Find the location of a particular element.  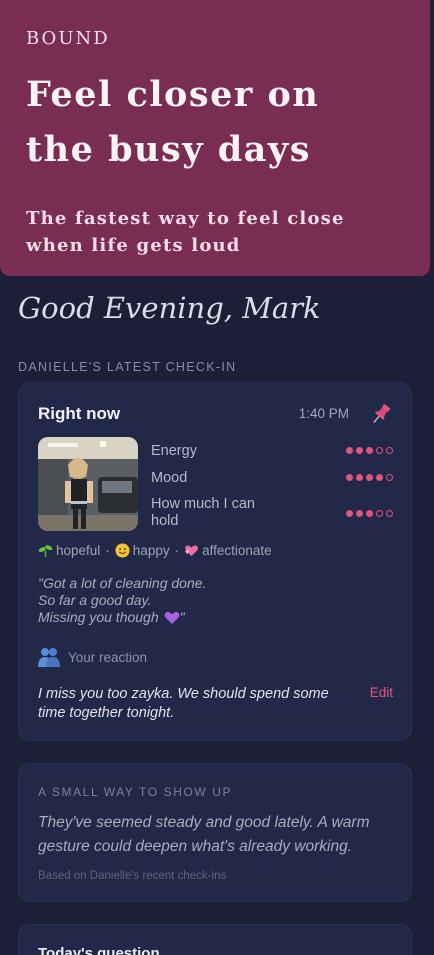

mood-tags: hopeful · happy · affectionate is located at coordinates (155, 550).